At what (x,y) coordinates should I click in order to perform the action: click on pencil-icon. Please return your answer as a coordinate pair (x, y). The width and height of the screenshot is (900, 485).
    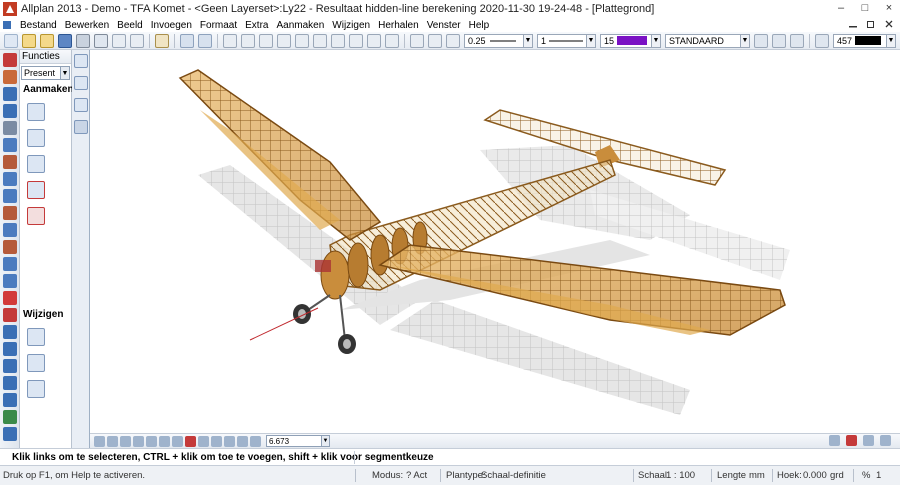
    Looking at the image, I should click on (10, 60).